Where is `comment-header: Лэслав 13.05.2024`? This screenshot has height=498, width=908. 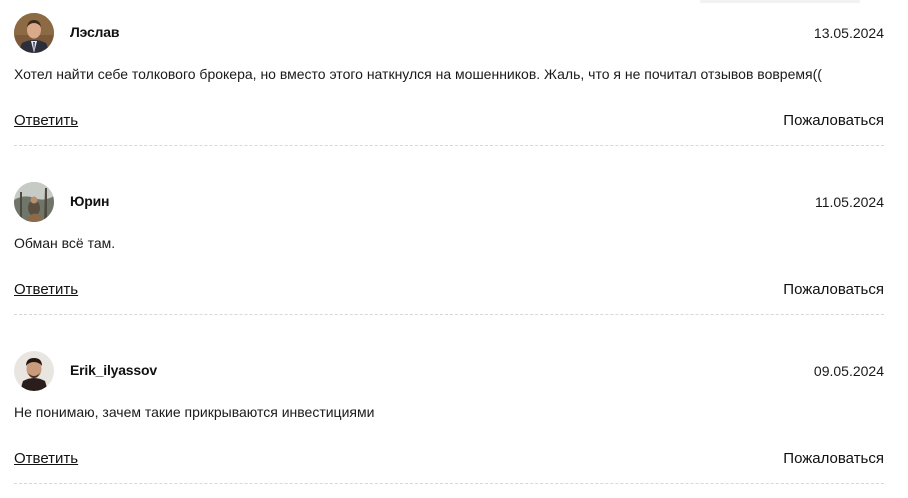 comment-header: Лэслав 13.05.2024 is located at coordinates (449, 33).